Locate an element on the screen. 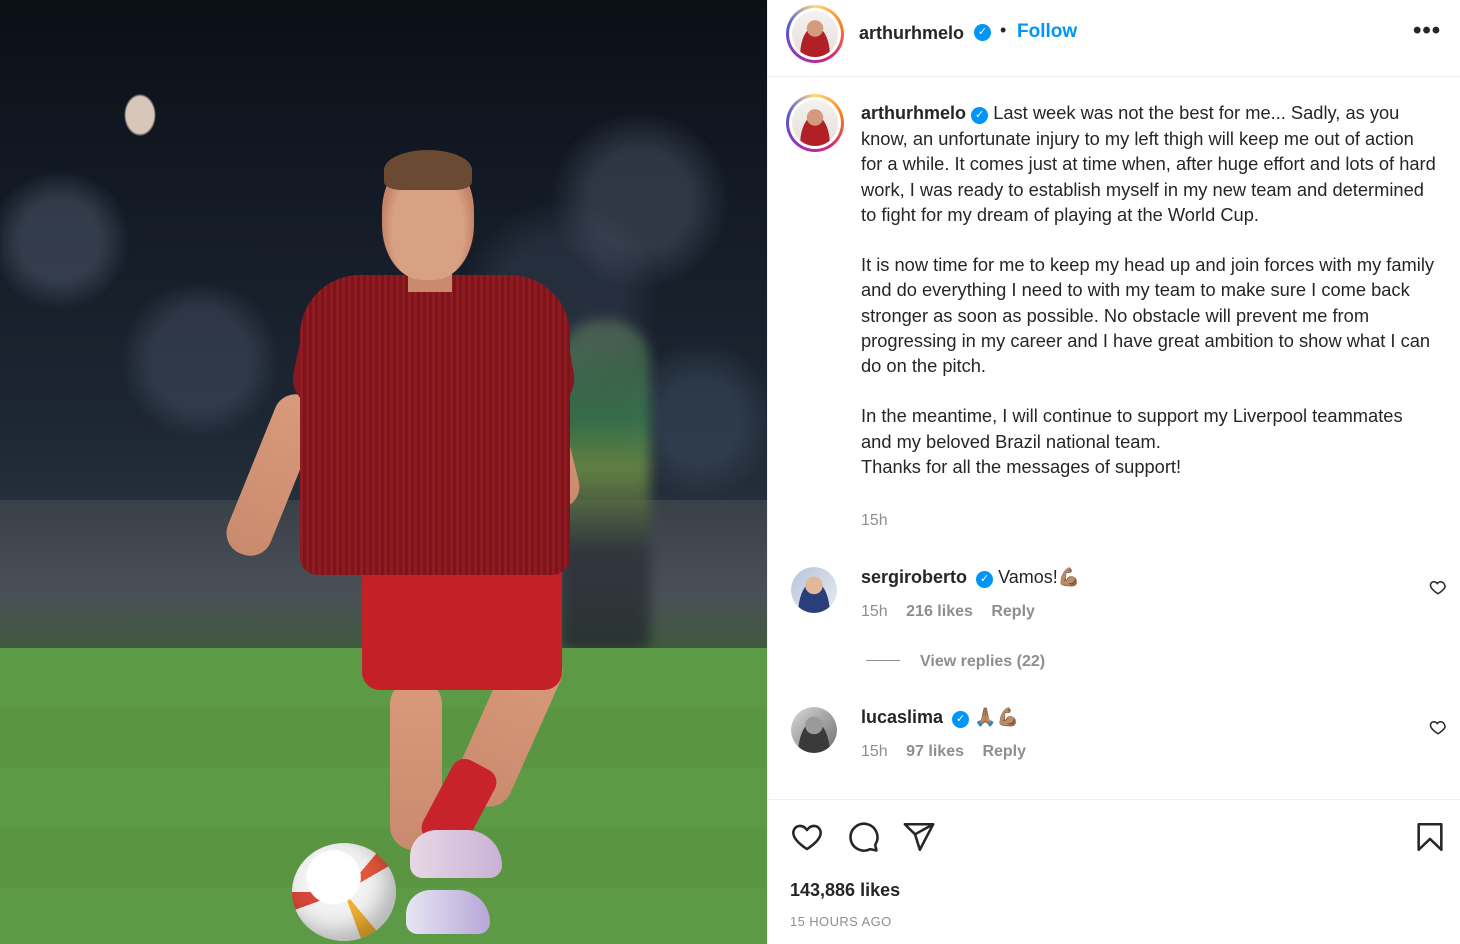 The width and height of the screenshot is (1460, 944). likes-count: 143,886 likes is located at coordinates (845, 890).